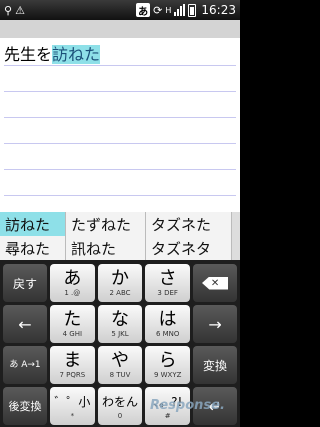 This screenshot has height=427, width=320. What do you see at coordinates (236, 236) in the screenshot?
I see `candidate-scroll` at bounding box center [236, 236].